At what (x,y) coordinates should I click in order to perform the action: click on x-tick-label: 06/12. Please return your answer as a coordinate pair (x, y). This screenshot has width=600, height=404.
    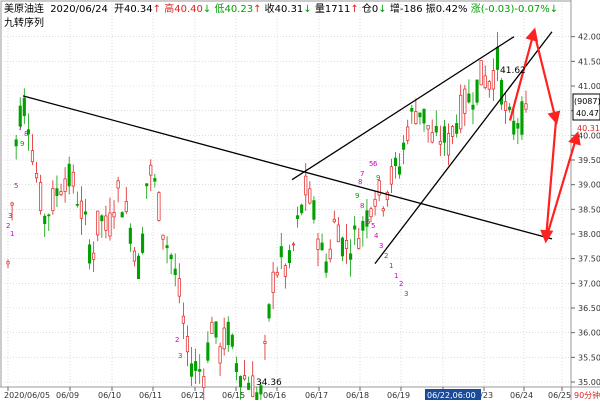
    Looking at the image, I should click on (192, 395).